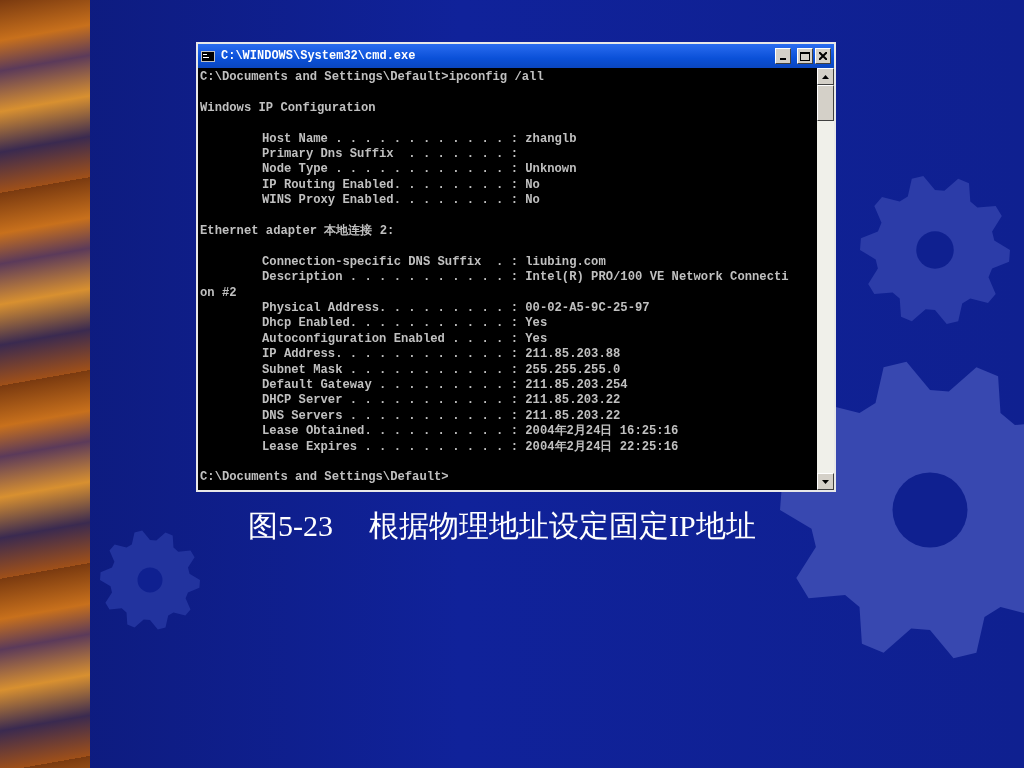  I want to click on console-line: Node Type . . . . . . . . . . . . : Unknown, so click(419, 170).